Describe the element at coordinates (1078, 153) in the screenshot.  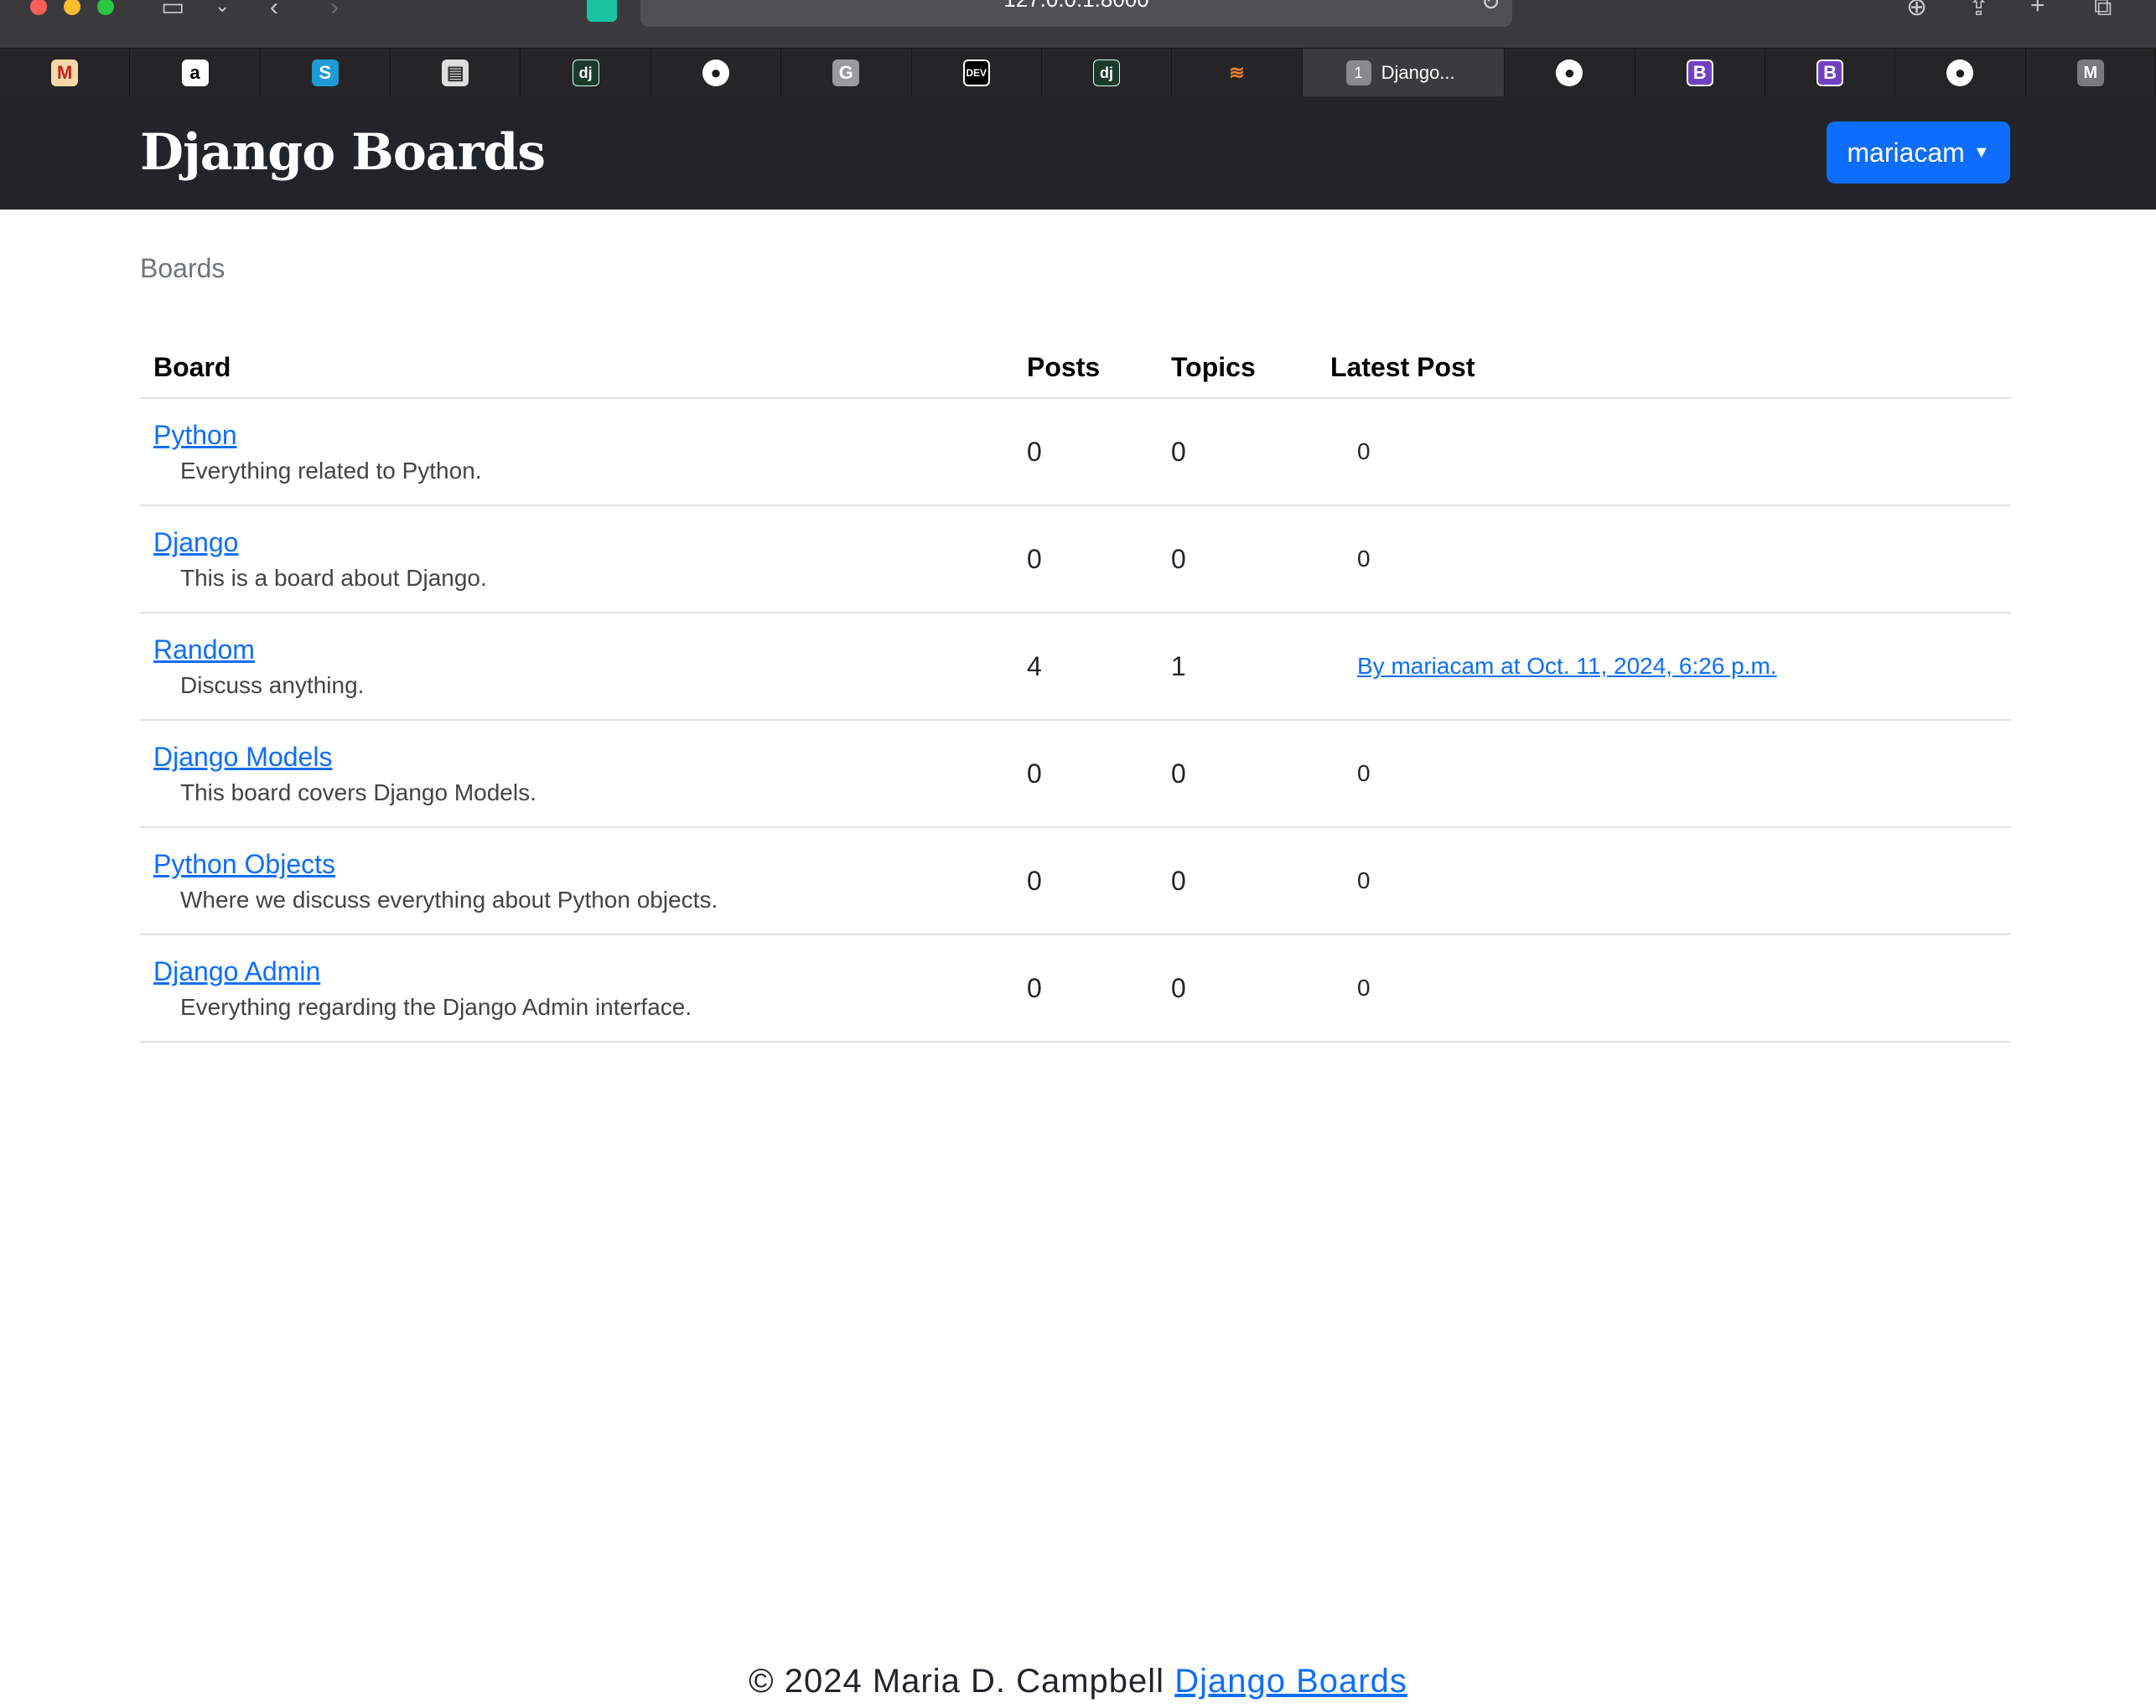
I see `site-navbar: Django Boards mariacam ▼` at that location.